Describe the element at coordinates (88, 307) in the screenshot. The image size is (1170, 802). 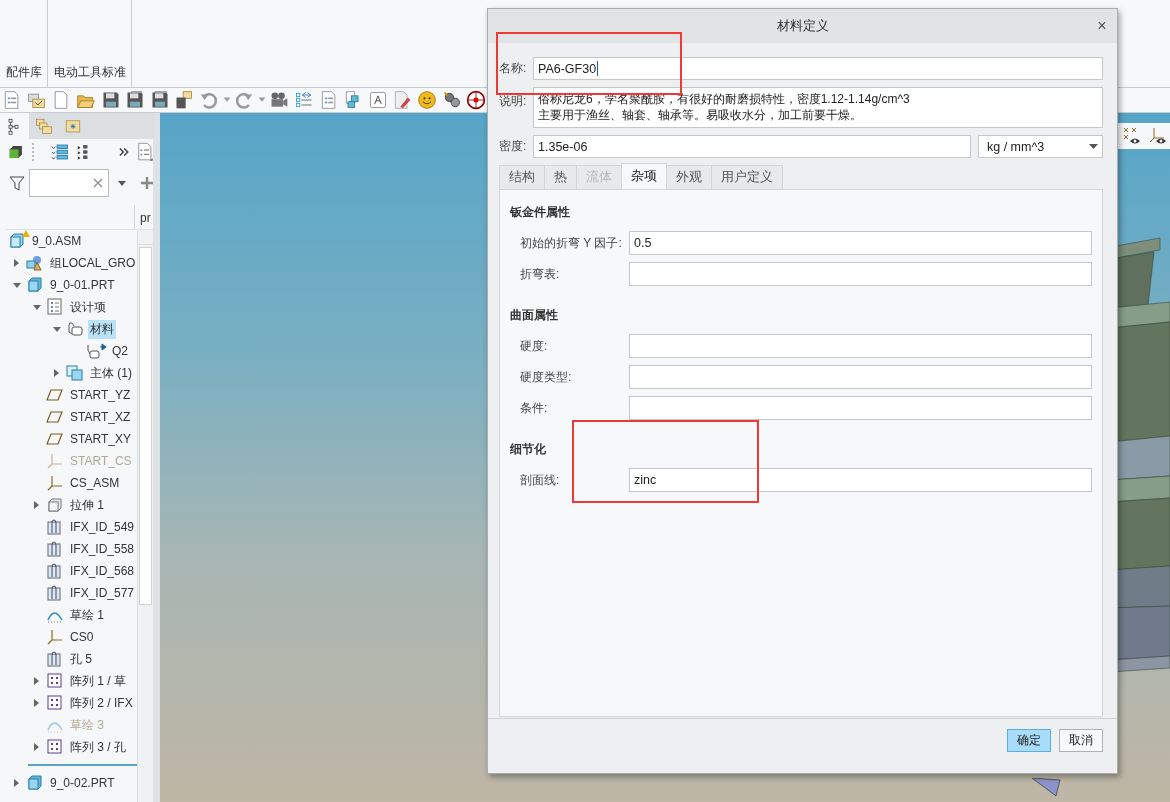
I see `tree-item-label: 设计项` at that location.